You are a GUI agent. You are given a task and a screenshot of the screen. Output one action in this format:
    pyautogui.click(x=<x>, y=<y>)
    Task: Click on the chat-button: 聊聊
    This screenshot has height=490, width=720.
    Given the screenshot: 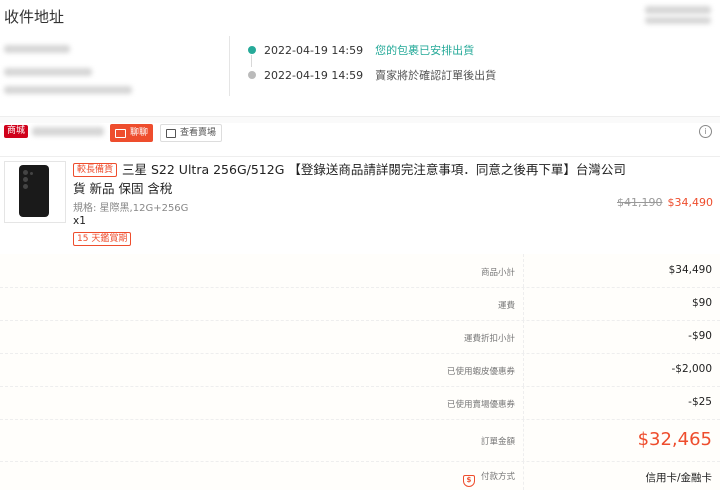 What is the action you would take?
    pyautogui.click(x=132, y=133)
    